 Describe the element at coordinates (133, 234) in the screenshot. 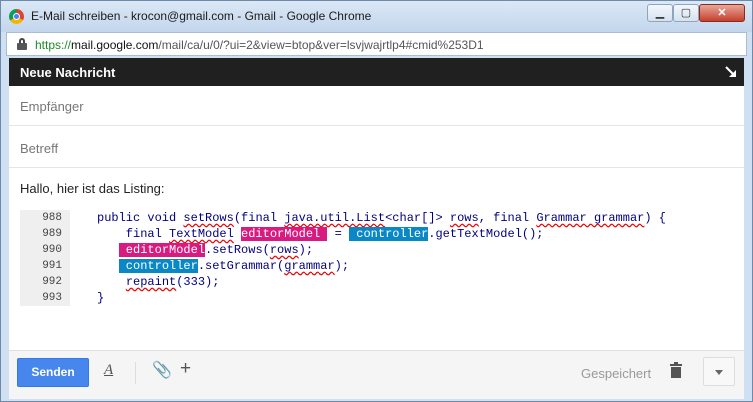

I see `code-token: final` at that location.